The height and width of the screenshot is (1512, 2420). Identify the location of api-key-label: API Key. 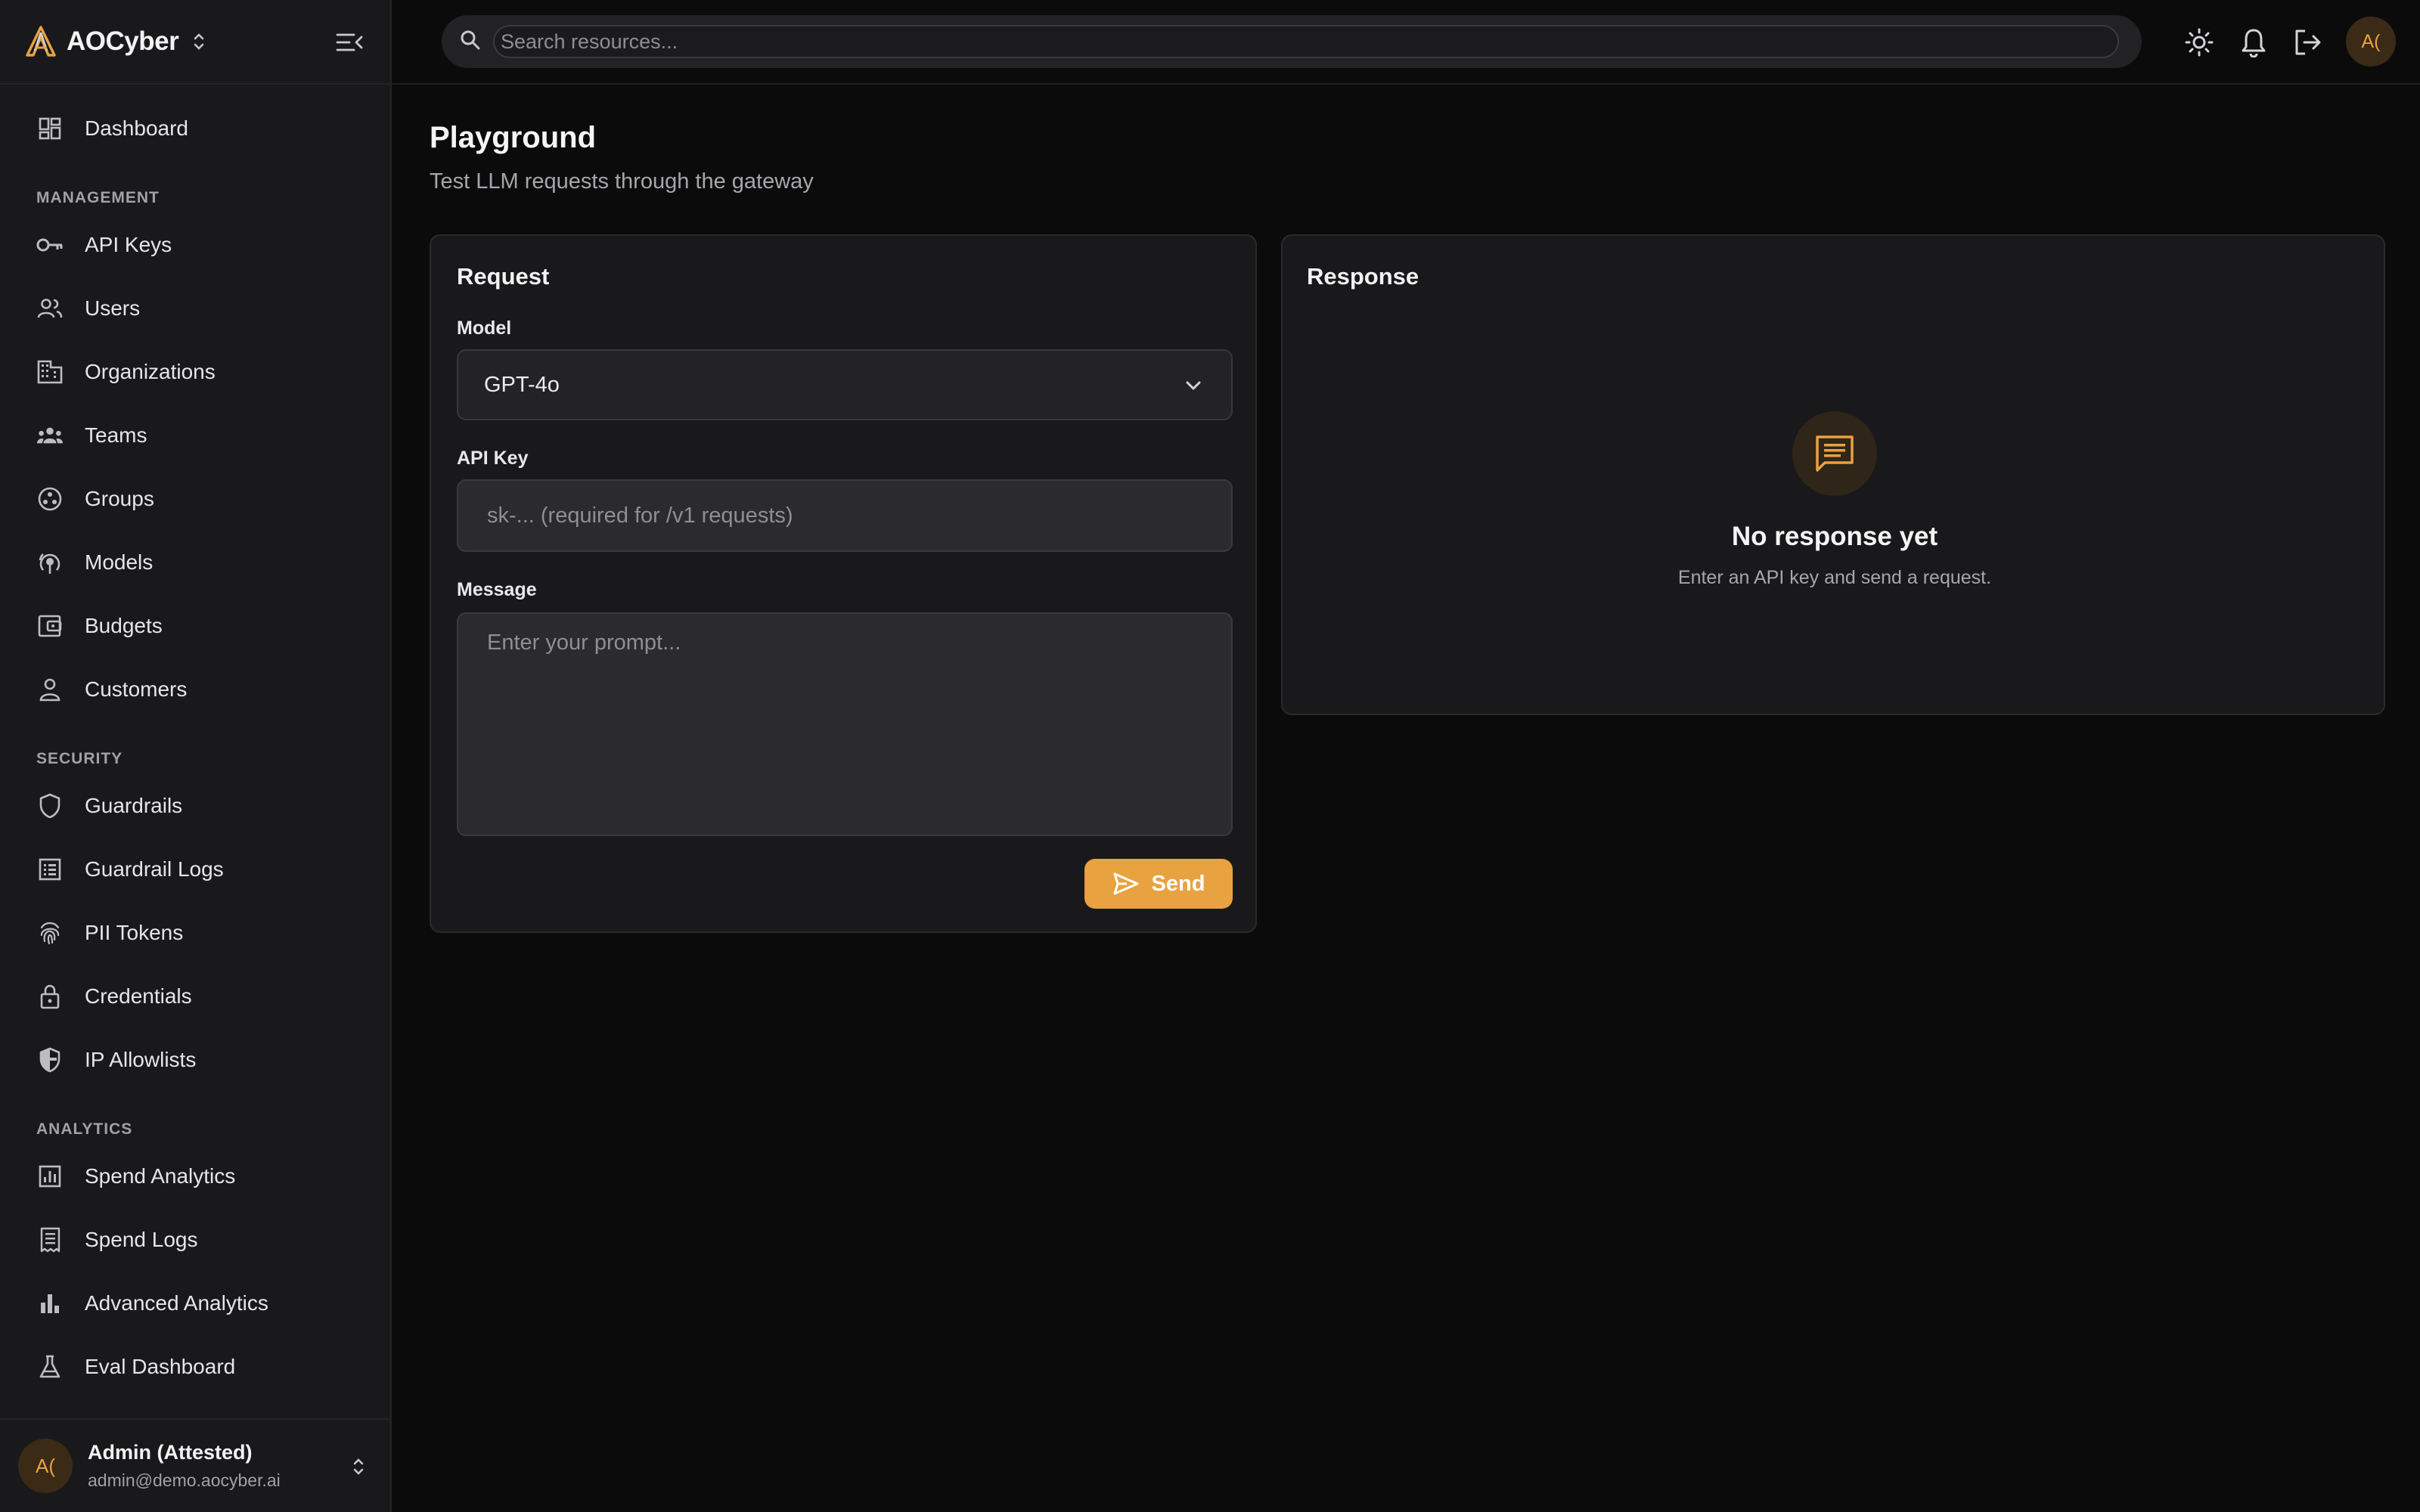
(493, 459).